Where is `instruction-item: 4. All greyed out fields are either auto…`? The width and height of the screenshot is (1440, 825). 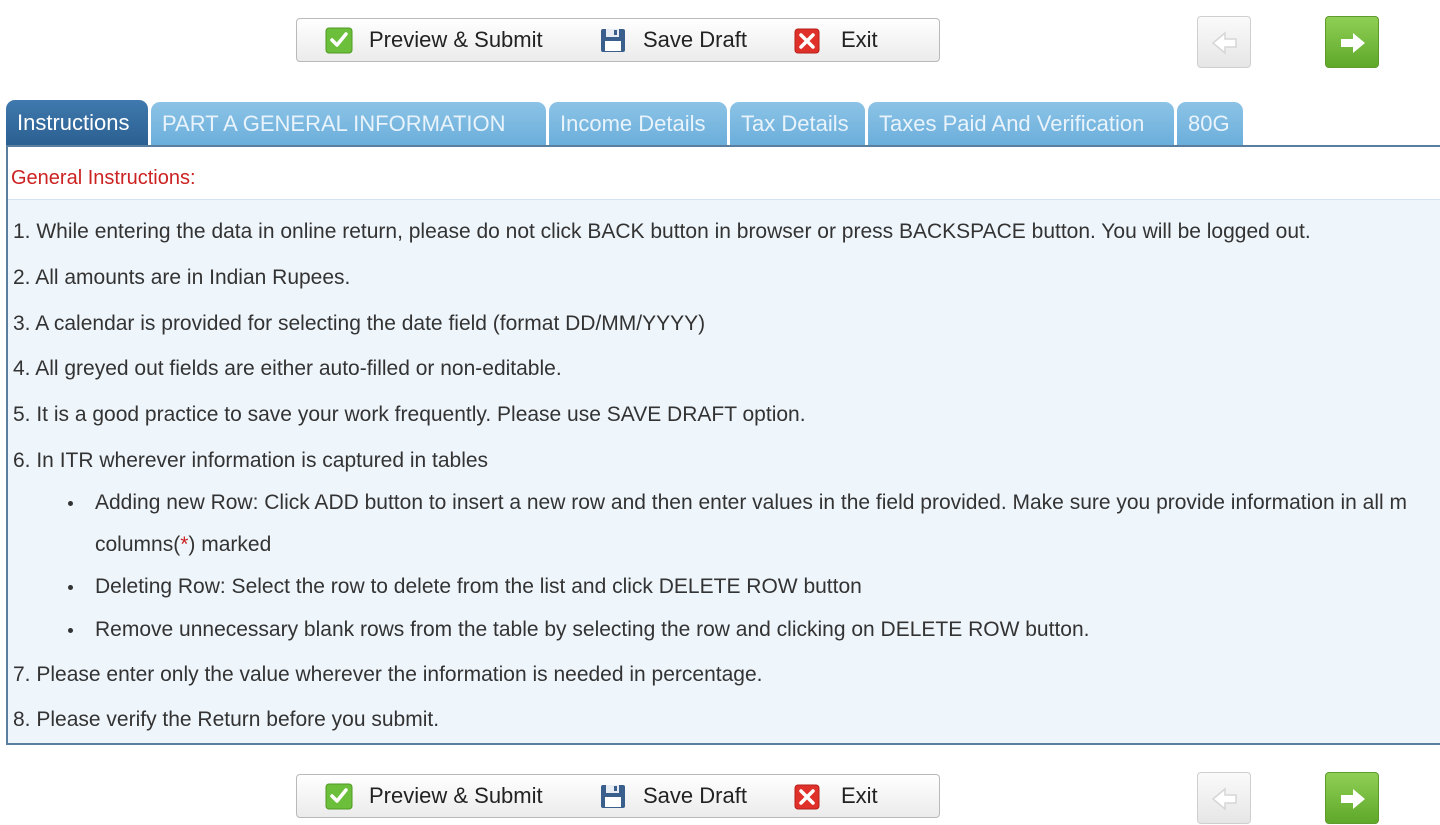
instruction-item: 4. All greyed out fields are either auto… is located at coordinates (287, 368).